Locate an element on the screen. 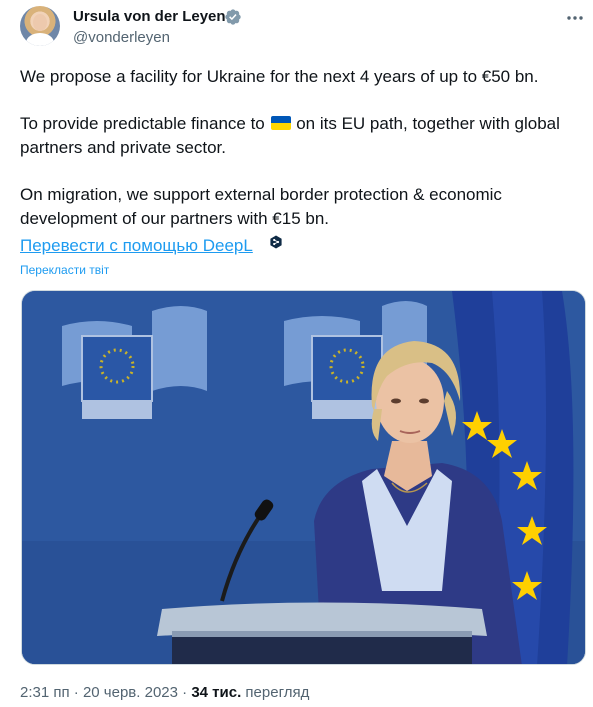  tweet-paragraph-2-line-2: partners and private sector. is located at coordinates (123, 147).